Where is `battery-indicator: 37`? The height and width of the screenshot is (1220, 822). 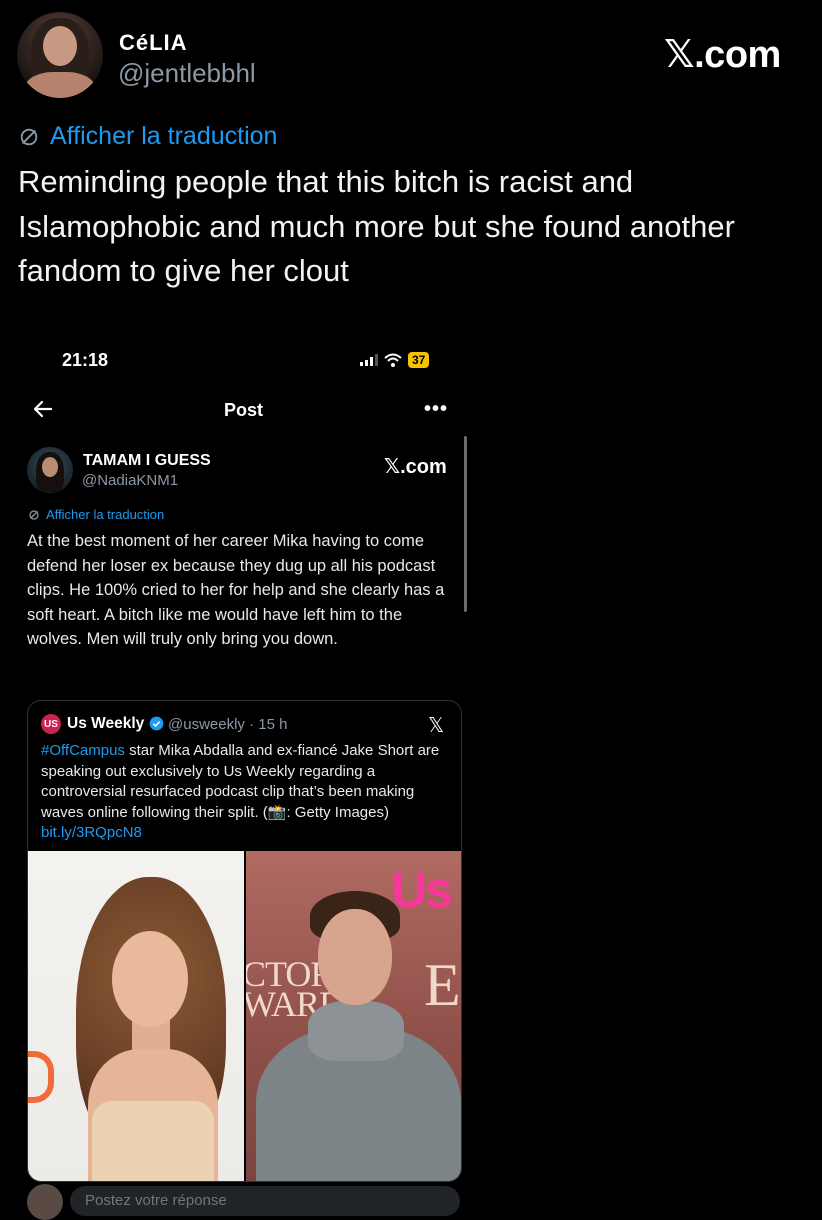
battery-indicator: 37 is located at coordinates (419, 360).